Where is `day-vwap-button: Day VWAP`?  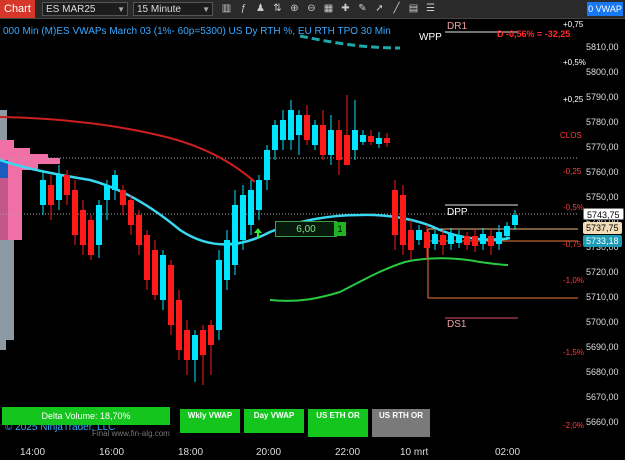 day-vwap-button: Day VWAP is located at coordinates (274, 421).